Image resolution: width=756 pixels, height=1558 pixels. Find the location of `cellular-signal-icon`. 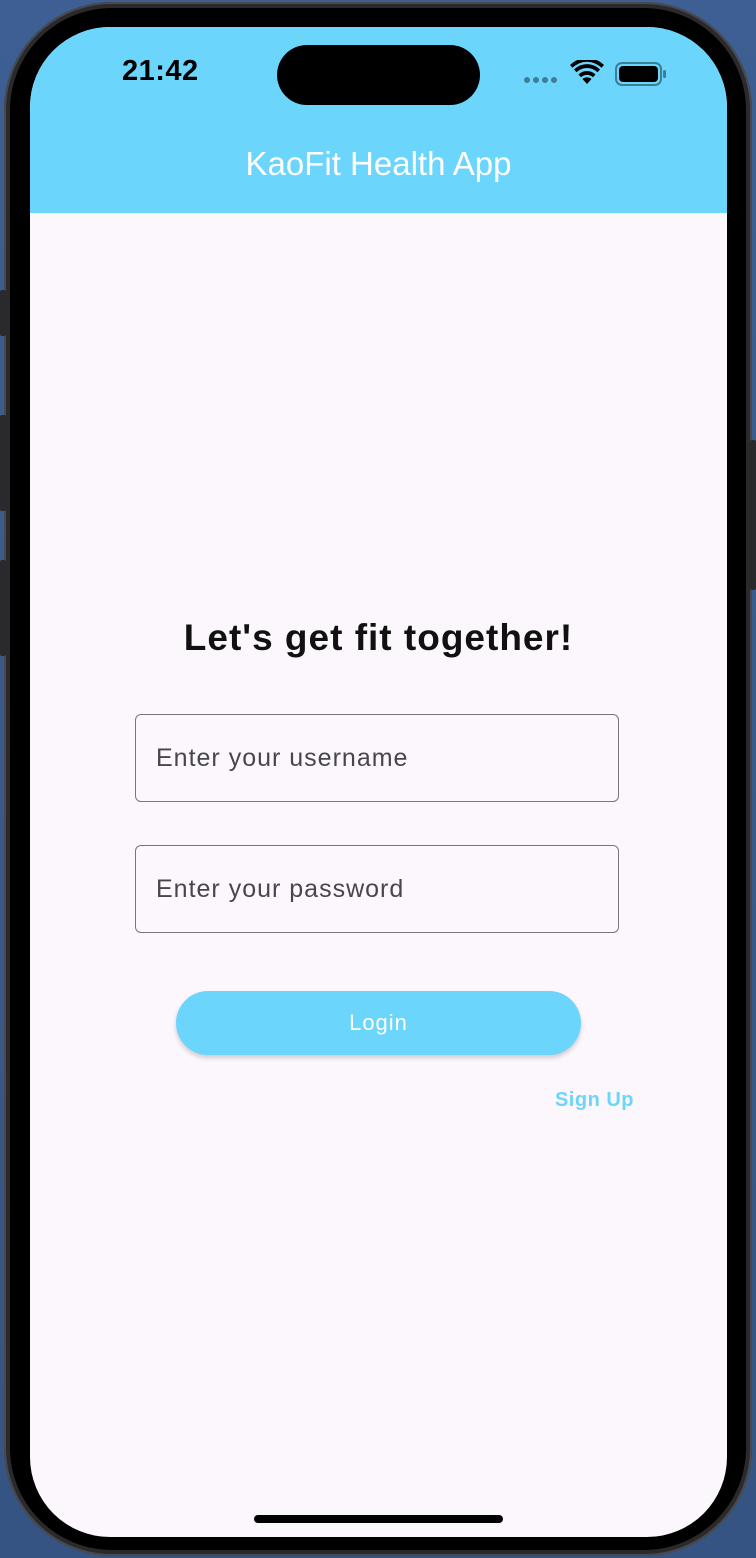

cellular-signal-icon is located at coordinates (540, 80).